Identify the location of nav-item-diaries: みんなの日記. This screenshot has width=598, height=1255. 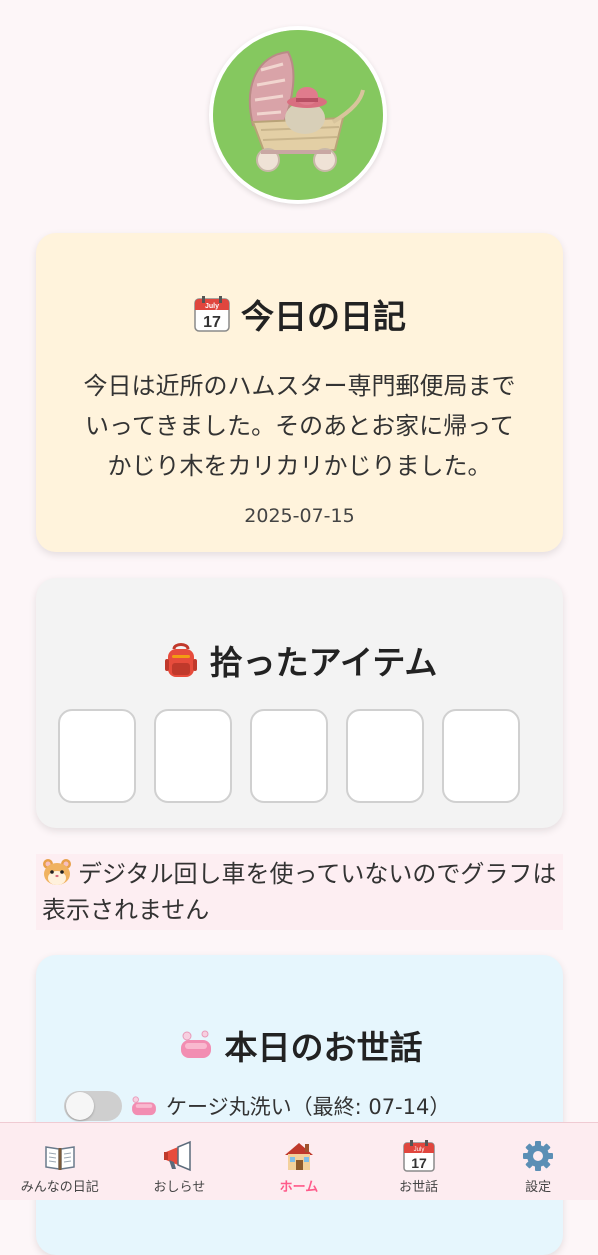
(60, 1161).